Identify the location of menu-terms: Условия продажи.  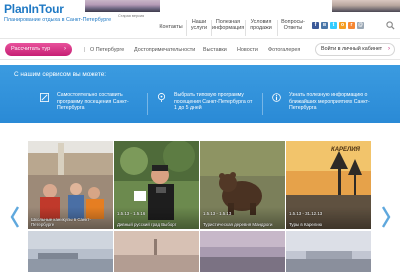
(261, 28).